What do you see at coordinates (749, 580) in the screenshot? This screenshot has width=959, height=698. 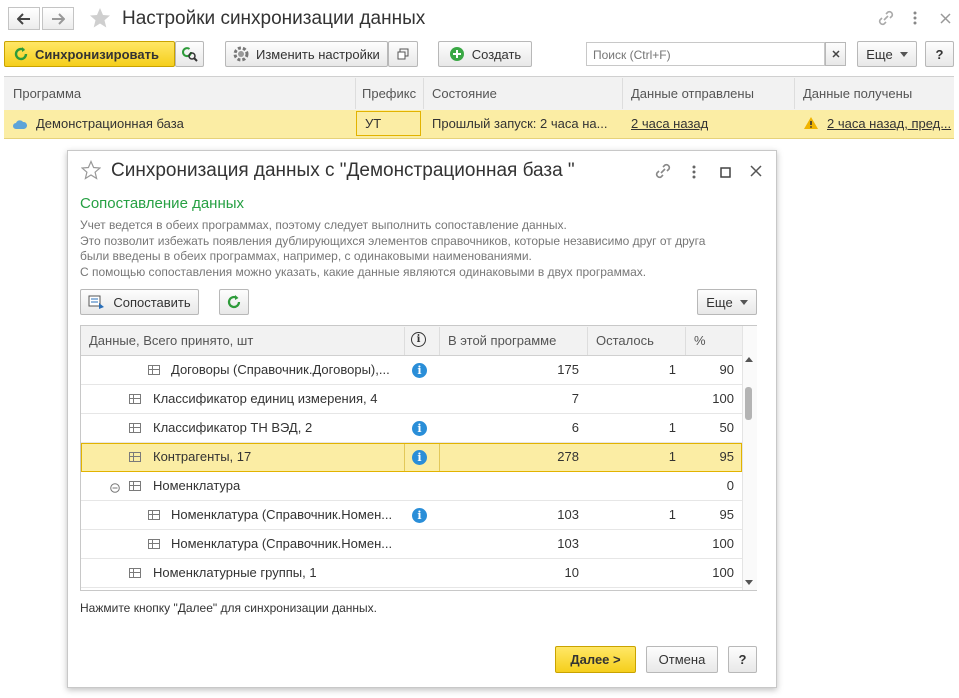 I see `scroll-down-icon` at bounding box center [749, 580].